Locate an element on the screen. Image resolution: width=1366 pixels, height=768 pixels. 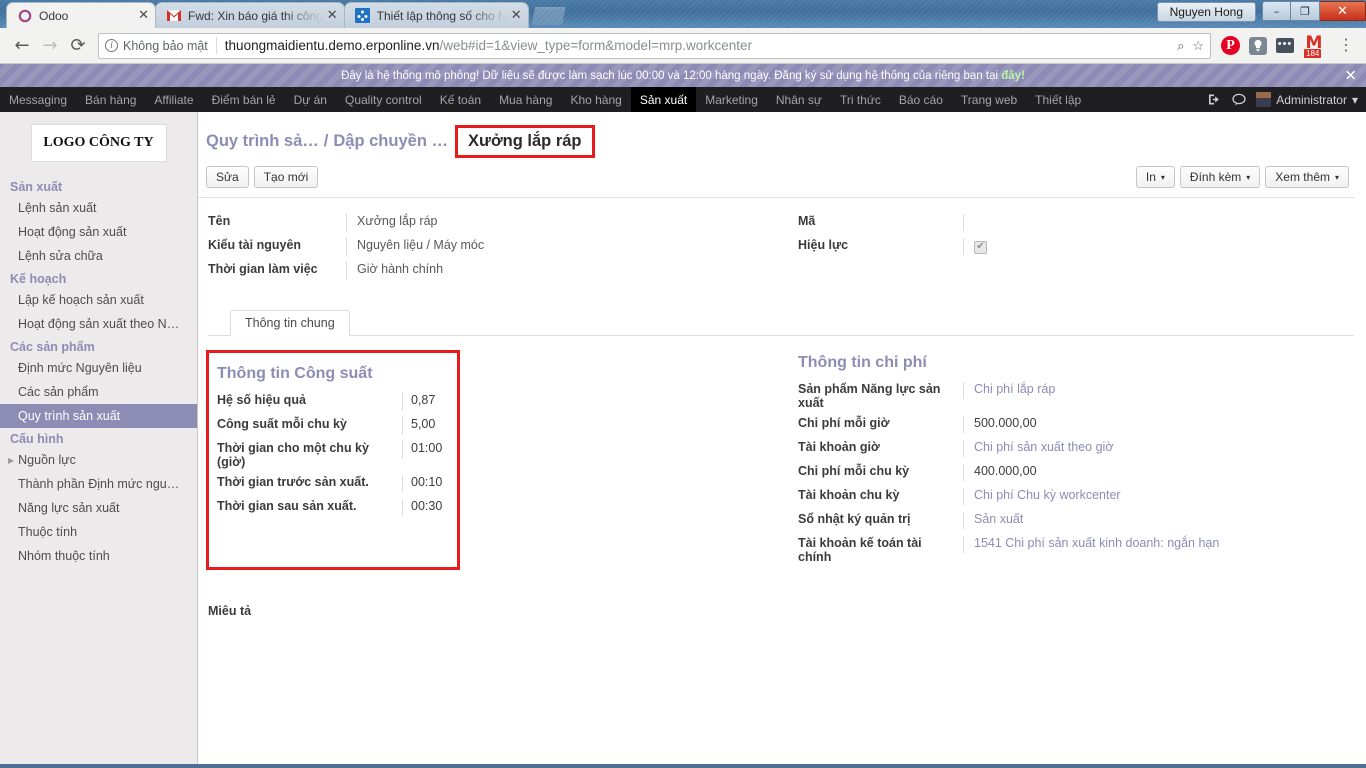
sidebar-item-hoat-dong-san-xuat: Hoạt động sản xuất is located at coordinates (98, 232).